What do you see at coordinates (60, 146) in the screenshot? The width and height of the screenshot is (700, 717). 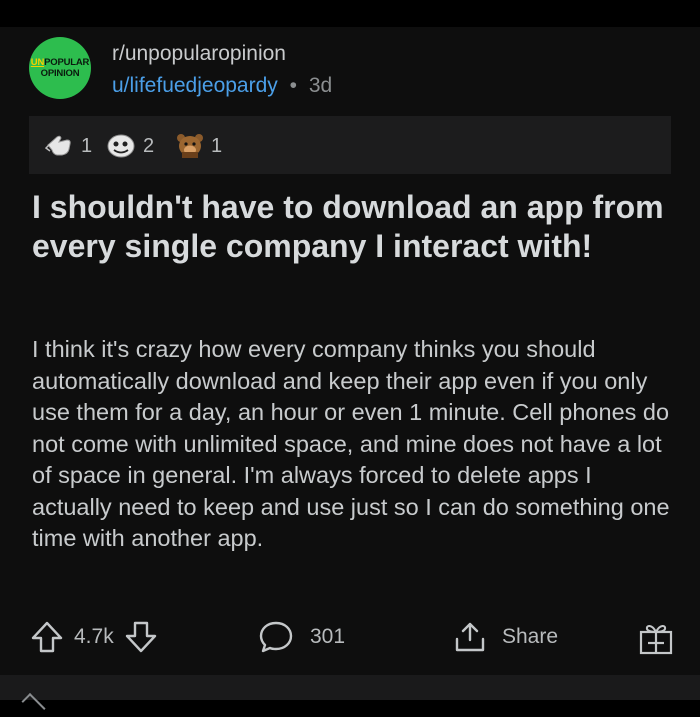 I see `hand-award-icon` at bounding box center [60, 146].